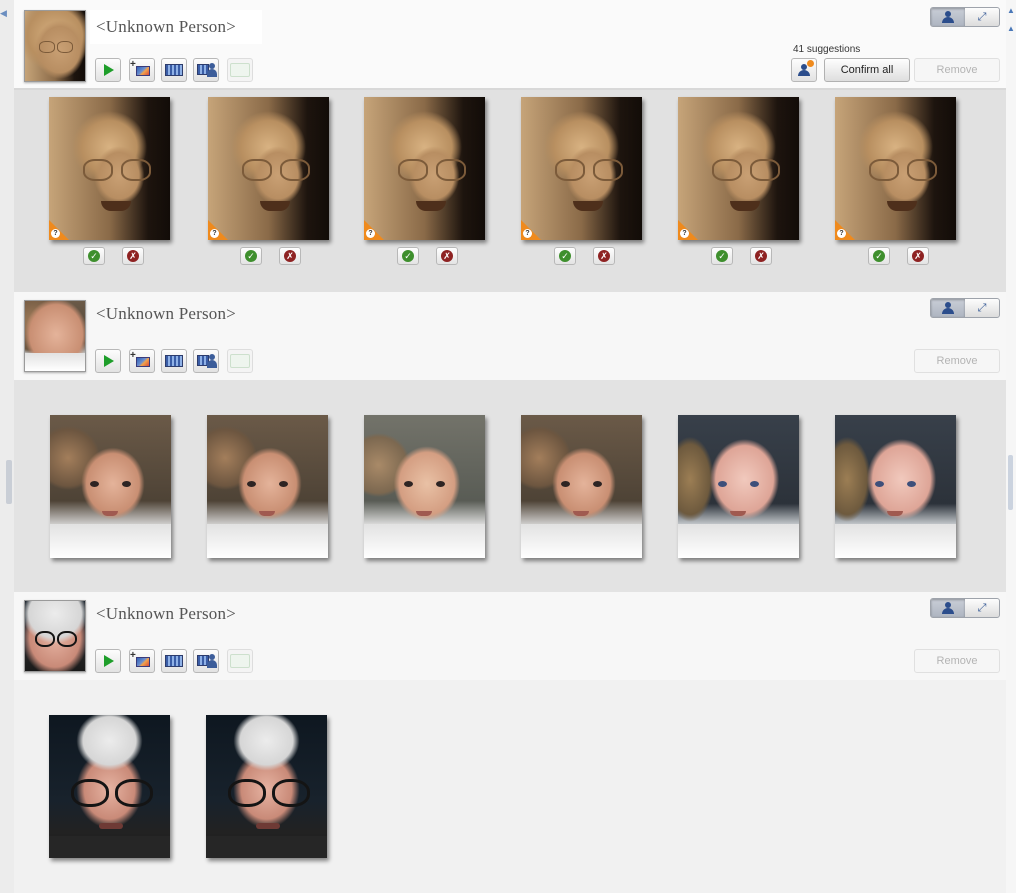  I want to click on show-suggestions-button, so click(804, 70).